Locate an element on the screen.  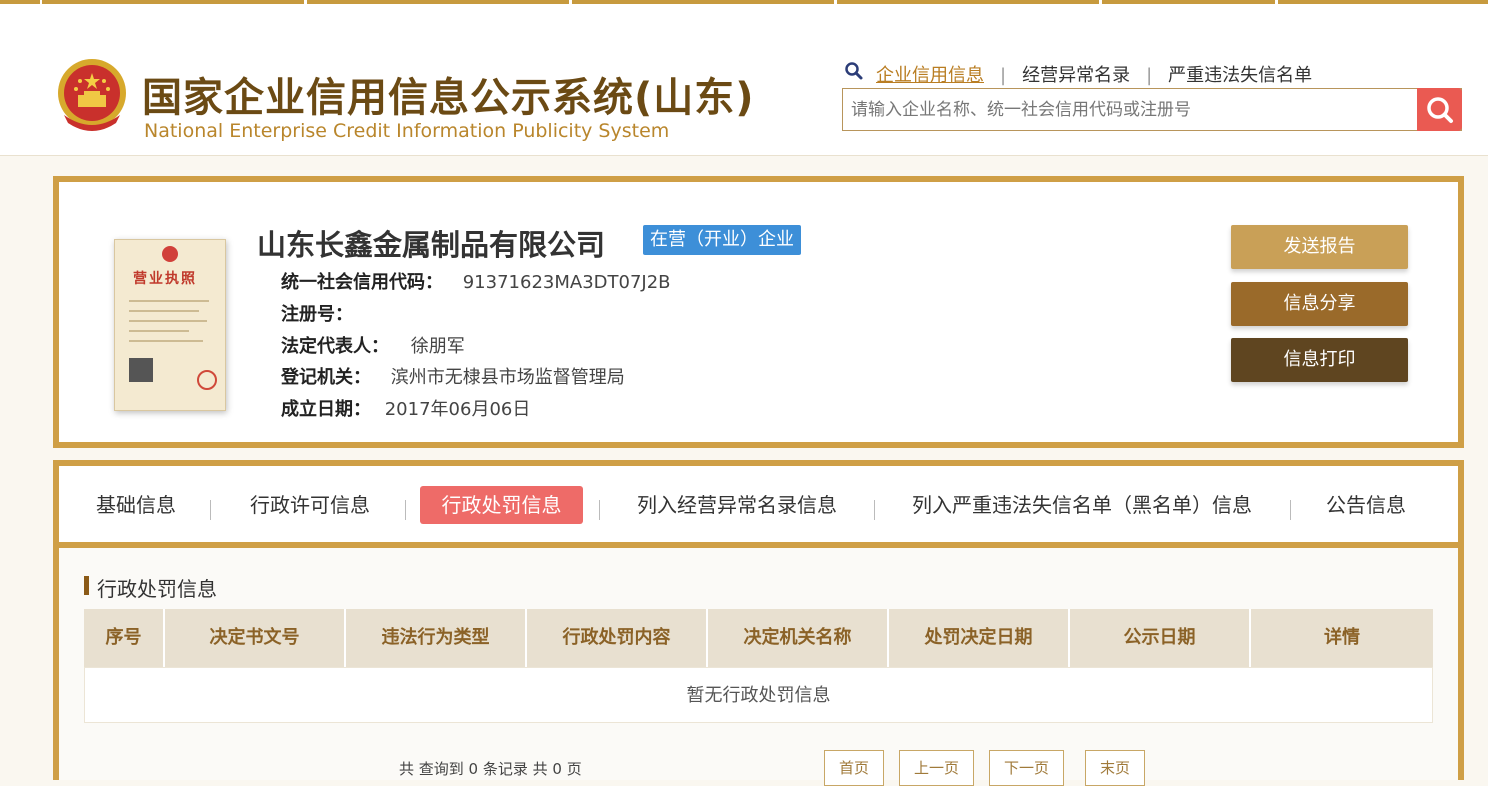
magnifier-icon is located at coordinates (1440, 110).